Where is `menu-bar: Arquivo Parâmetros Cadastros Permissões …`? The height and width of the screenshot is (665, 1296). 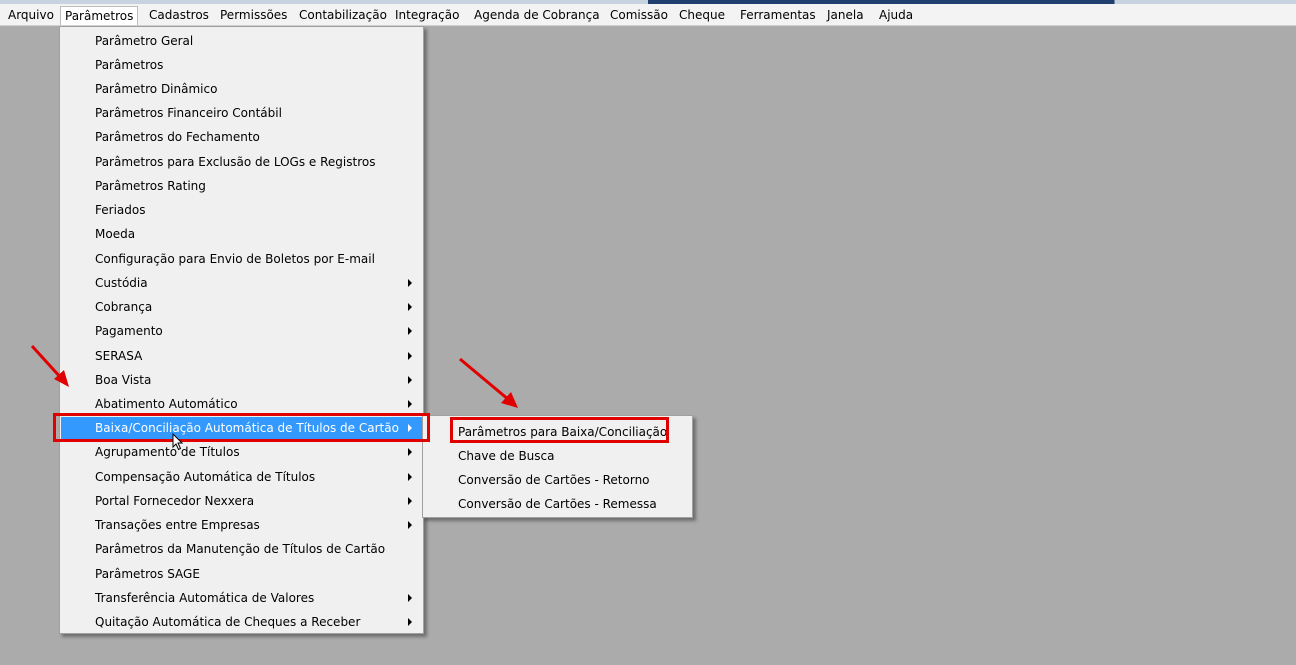
menu-bar: Arquivo Parâmetros Cadastros Permissões … is located at coordinates (648, 15).